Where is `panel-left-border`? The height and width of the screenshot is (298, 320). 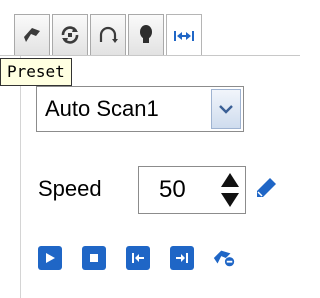 panel-left-border is located at coordinates (20, 177).